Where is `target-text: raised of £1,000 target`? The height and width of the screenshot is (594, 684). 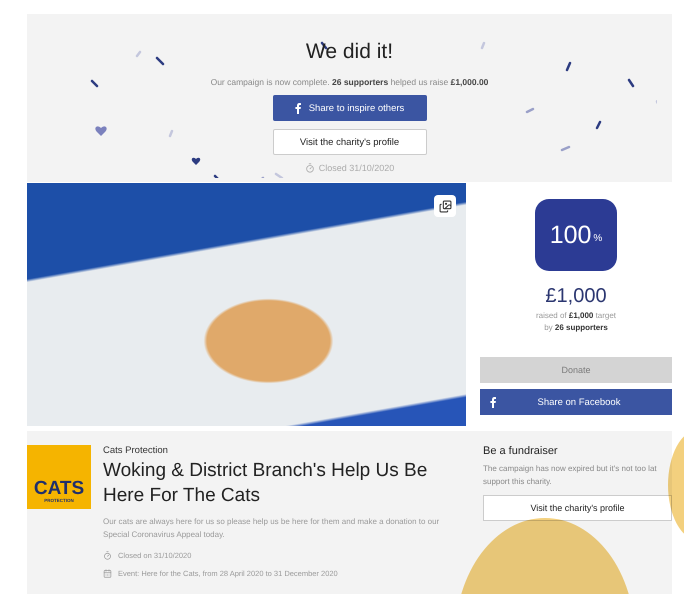
target-text: raised of £1,000 target is located at coordinates (576, 315).